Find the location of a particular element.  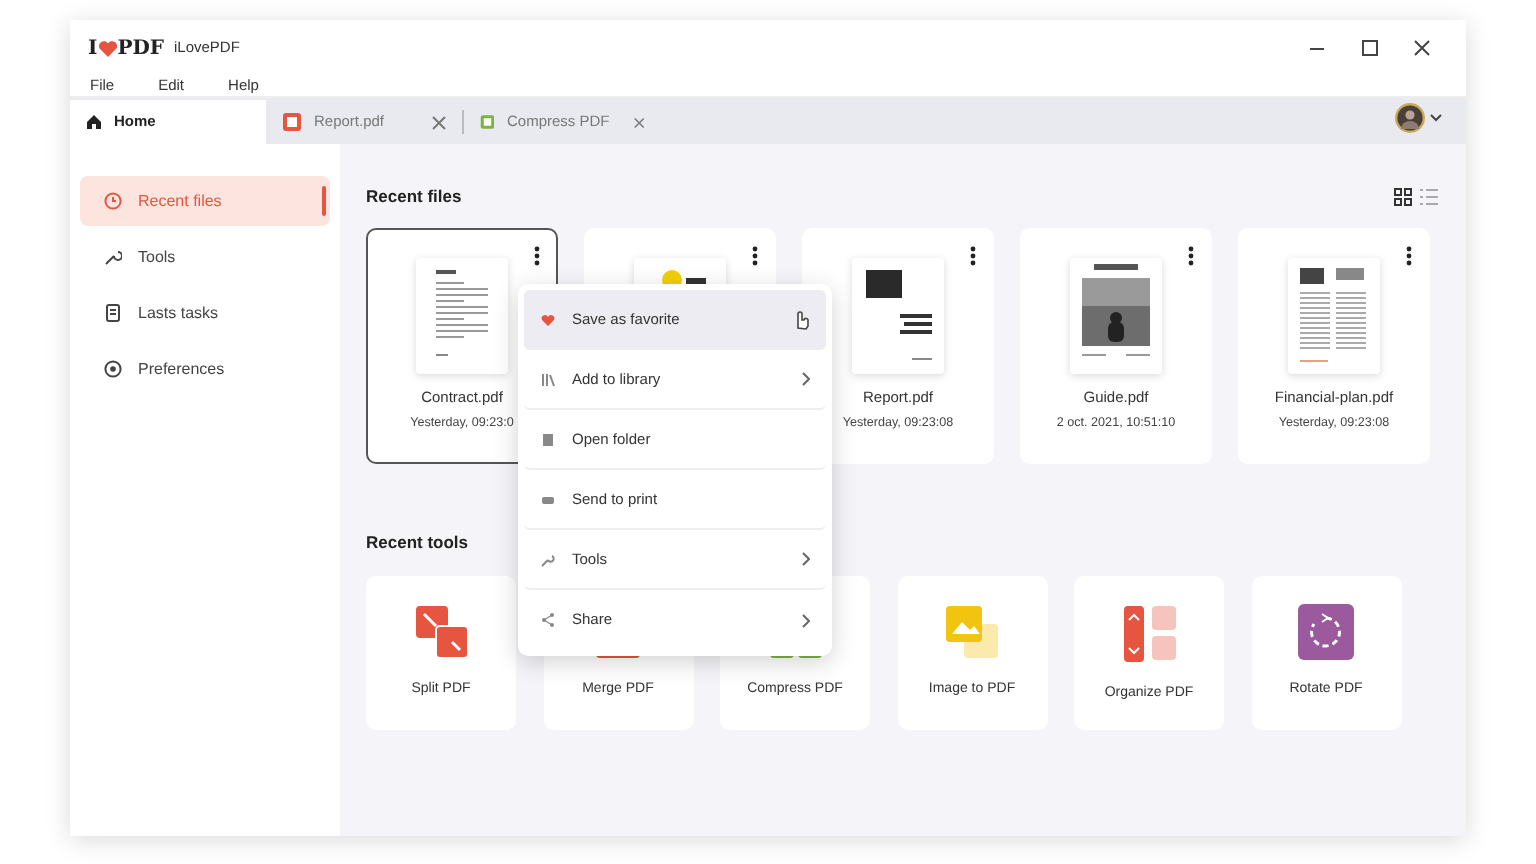

avatar is located at coordinates (1410, 117).